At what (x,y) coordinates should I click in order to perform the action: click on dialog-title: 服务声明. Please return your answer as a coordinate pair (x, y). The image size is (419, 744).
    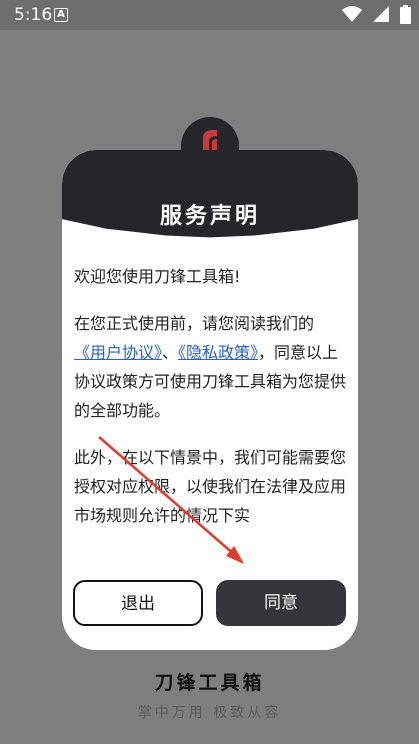
    Looking at the image, I should click on (209, 216).